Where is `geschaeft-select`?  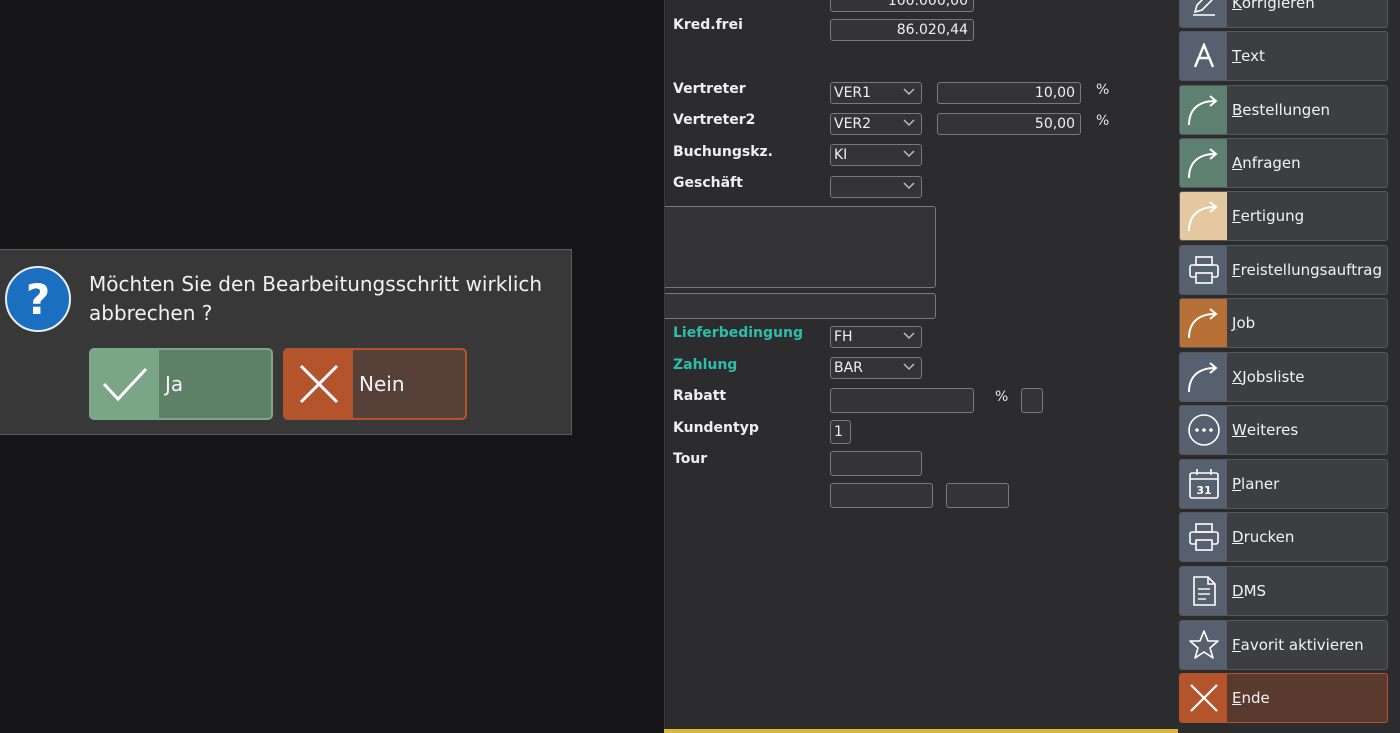
geschaeft-select is located at coordinates (876, 187).